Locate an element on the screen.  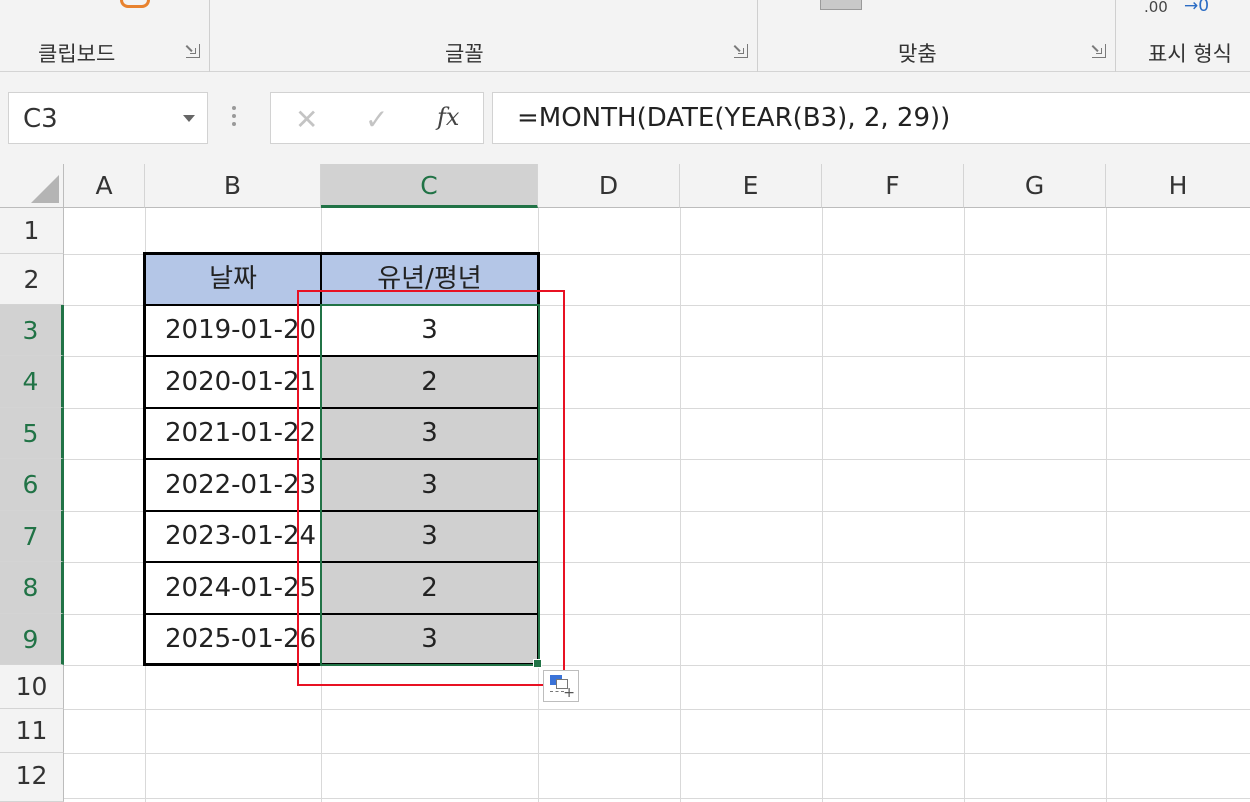
font-group-label: 글꼴 is located at coordinates (464, 54).